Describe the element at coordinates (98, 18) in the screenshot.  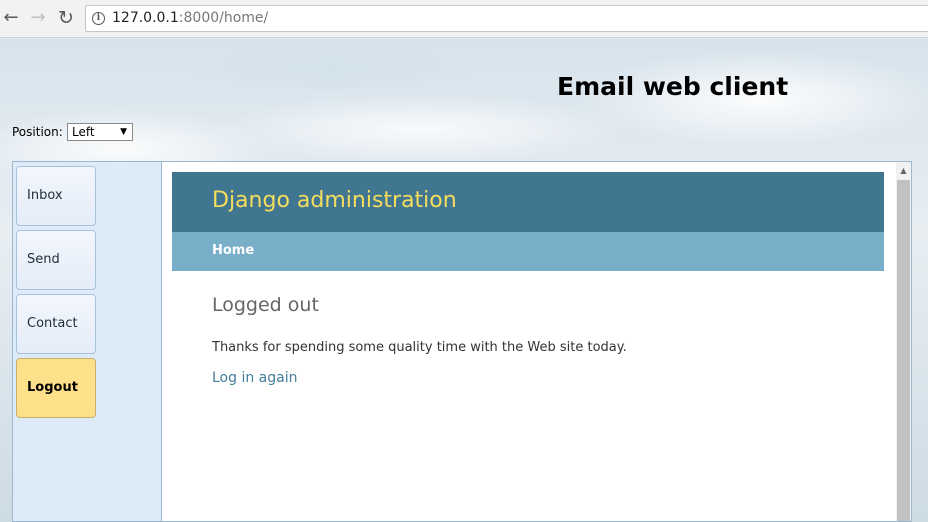
I see `info-icon: i` at that location.